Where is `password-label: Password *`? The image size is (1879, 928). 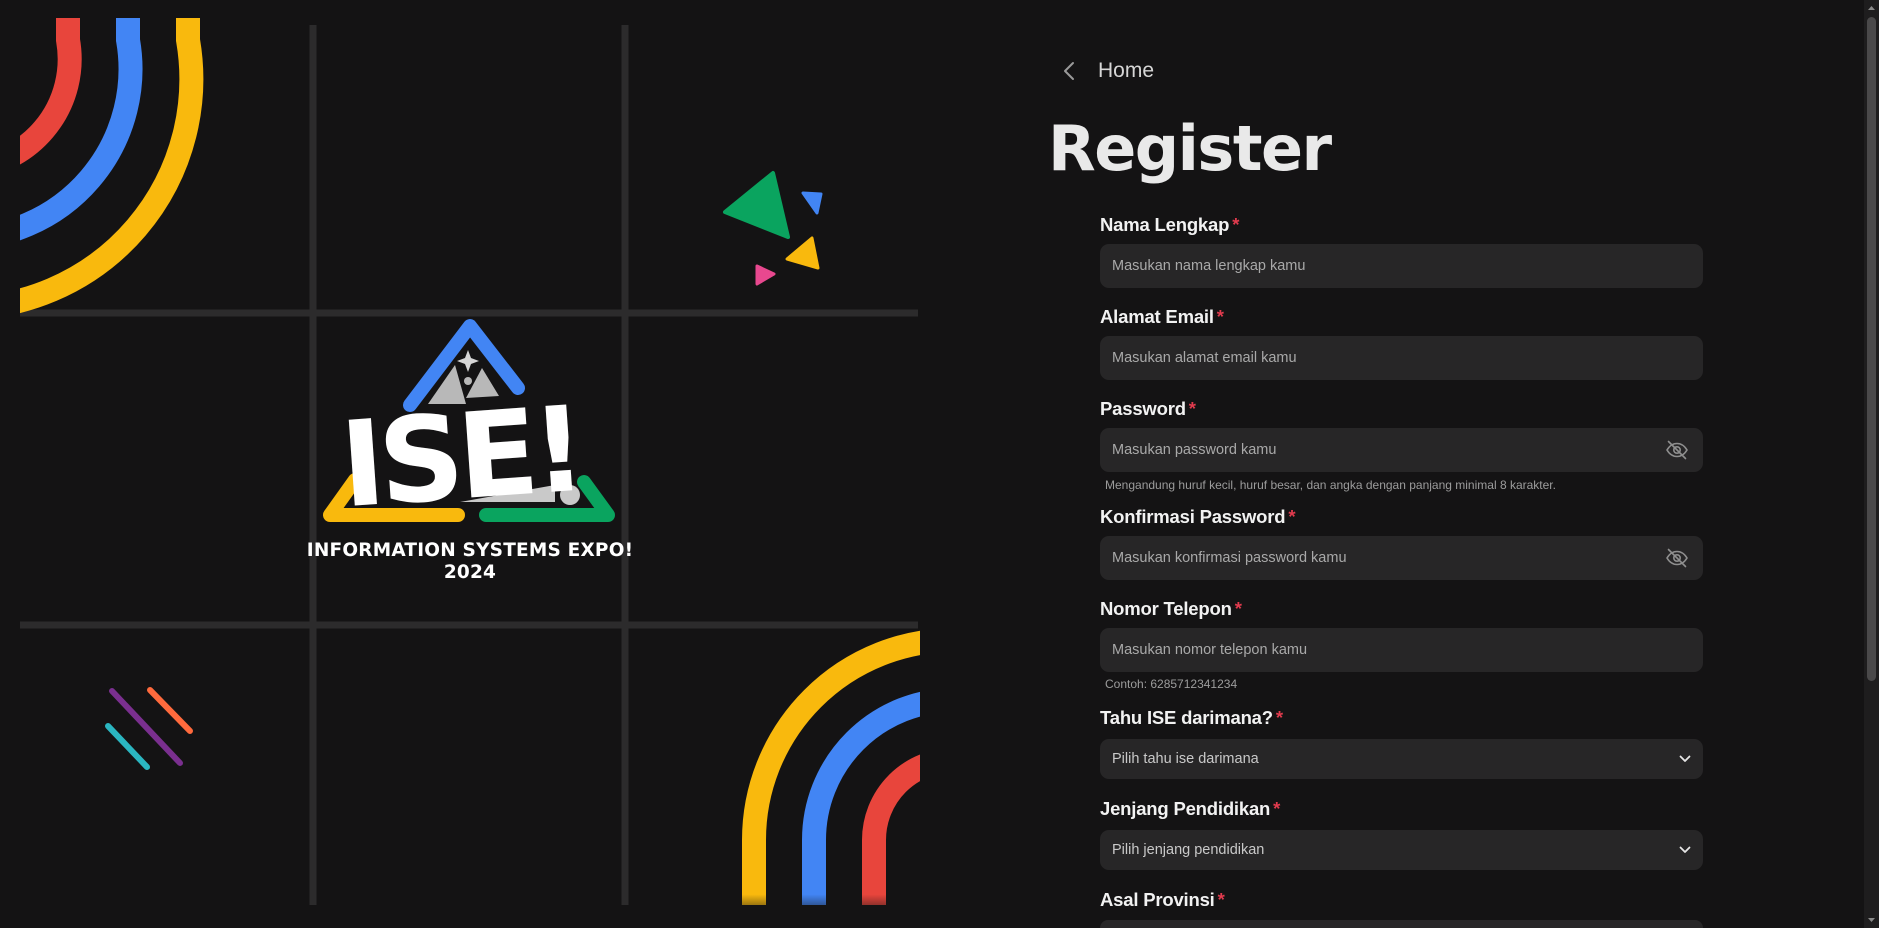 password-label: Password * is located at coordinates (1148, 409).